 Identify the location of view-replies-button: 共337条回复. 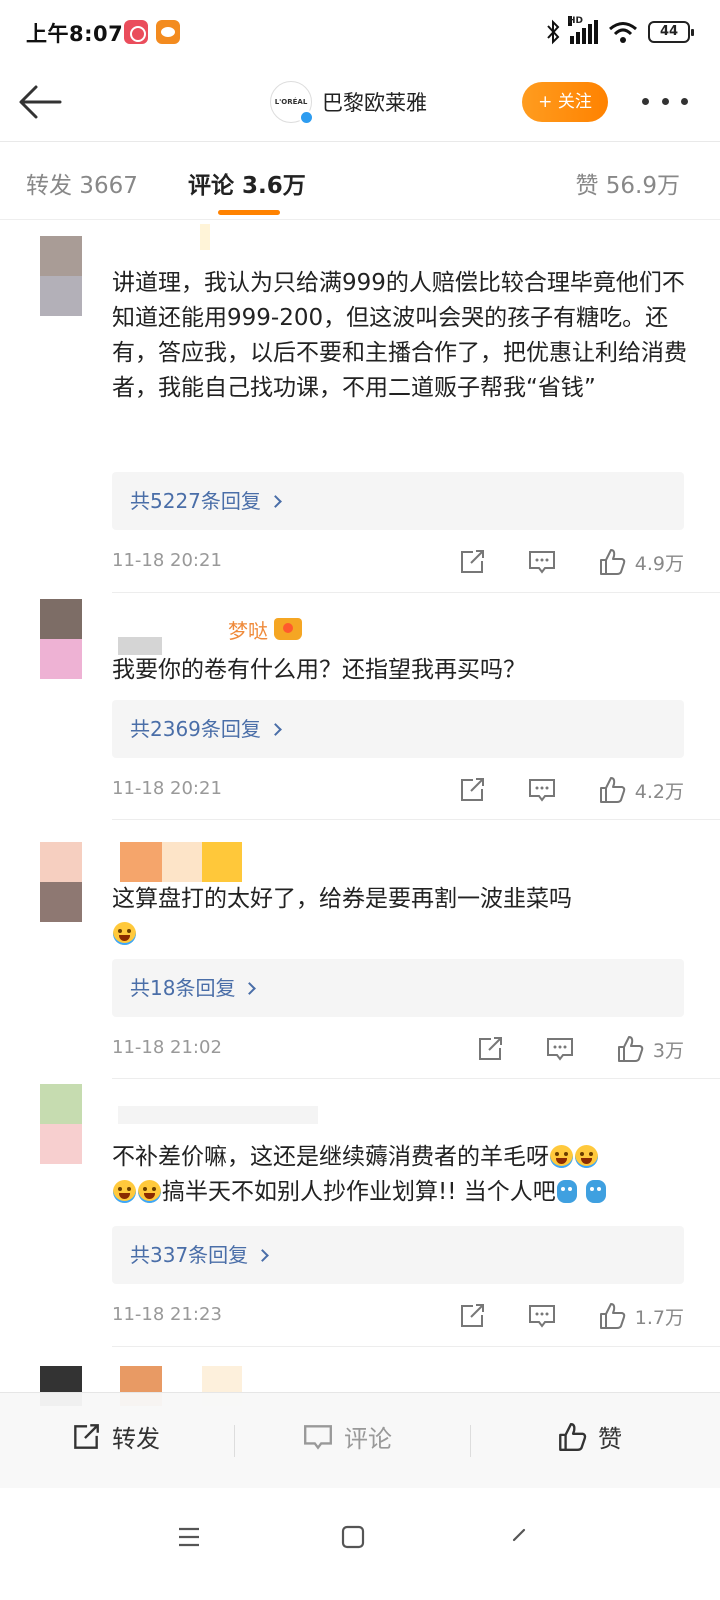
(398, 1255).